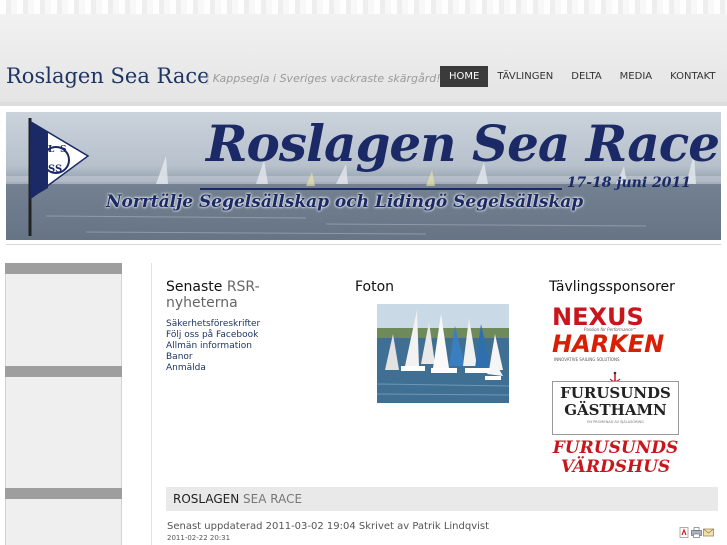  Describe the element at coordinates (463, 143) in the screenshot. I see `banner-title: Roslagen Sea Race` at that location.